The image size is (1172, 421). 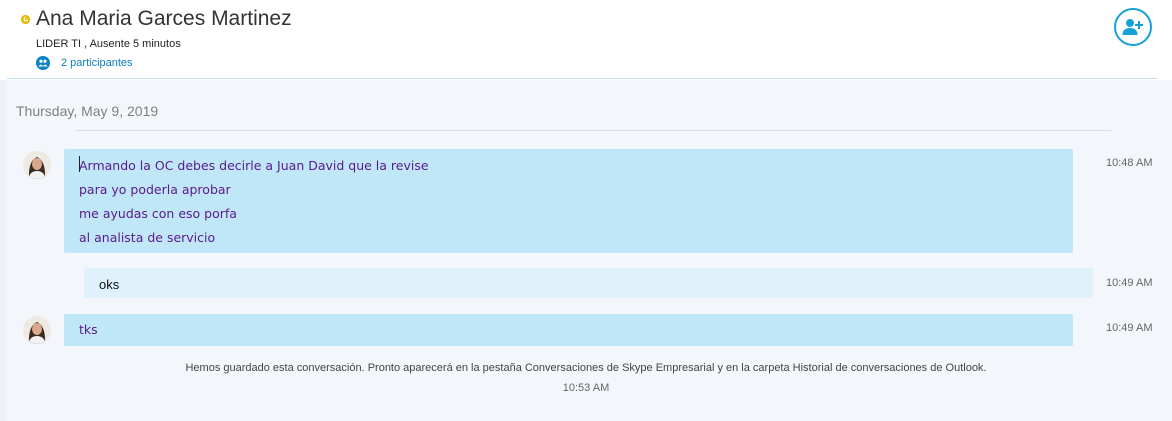 What do you see at coordinates (43, 63) in the screenshot?
I see `participants-icon` at bounding box center [43, 63].